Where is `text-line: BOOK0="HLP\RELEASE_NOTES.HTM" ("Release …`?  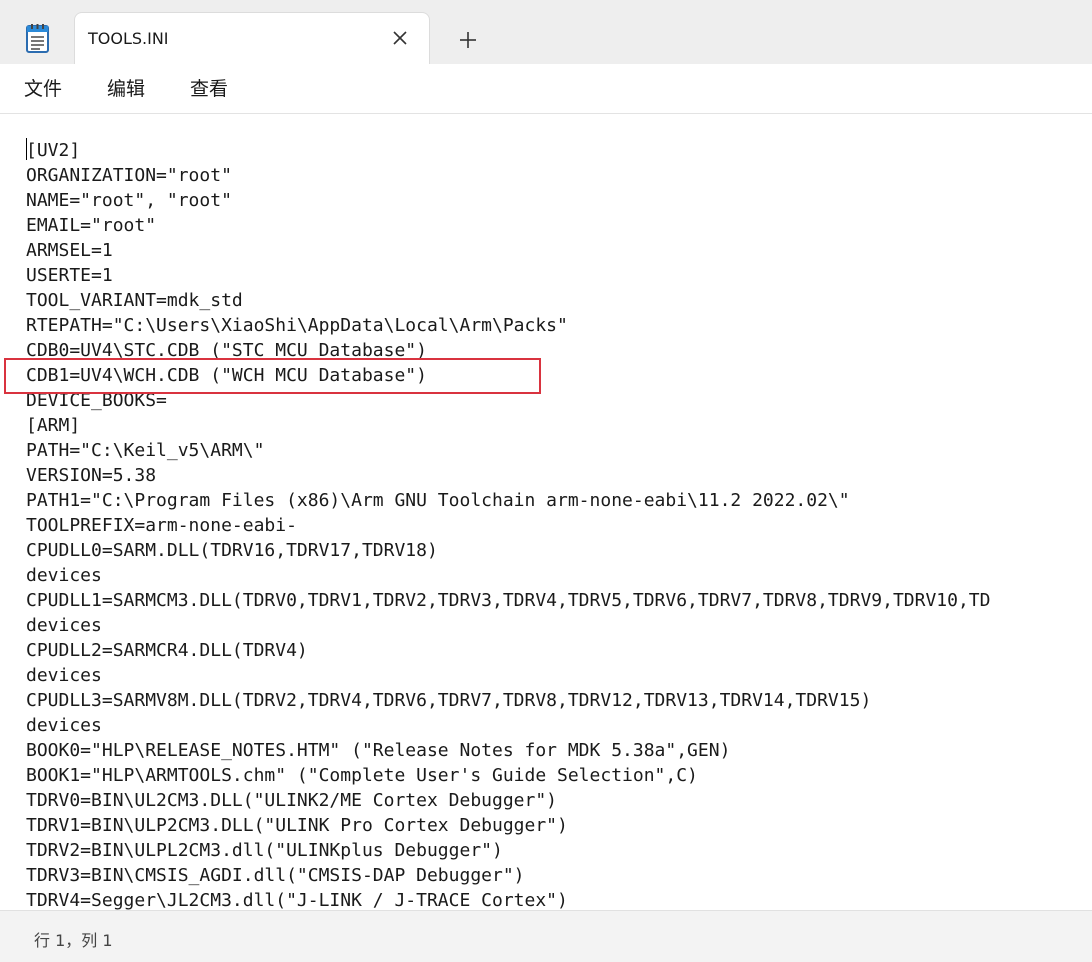 text-line: BOOK0="HLP\RELEASE_NOTES.HTM" ("Release … is located at coordinates (378, 750).